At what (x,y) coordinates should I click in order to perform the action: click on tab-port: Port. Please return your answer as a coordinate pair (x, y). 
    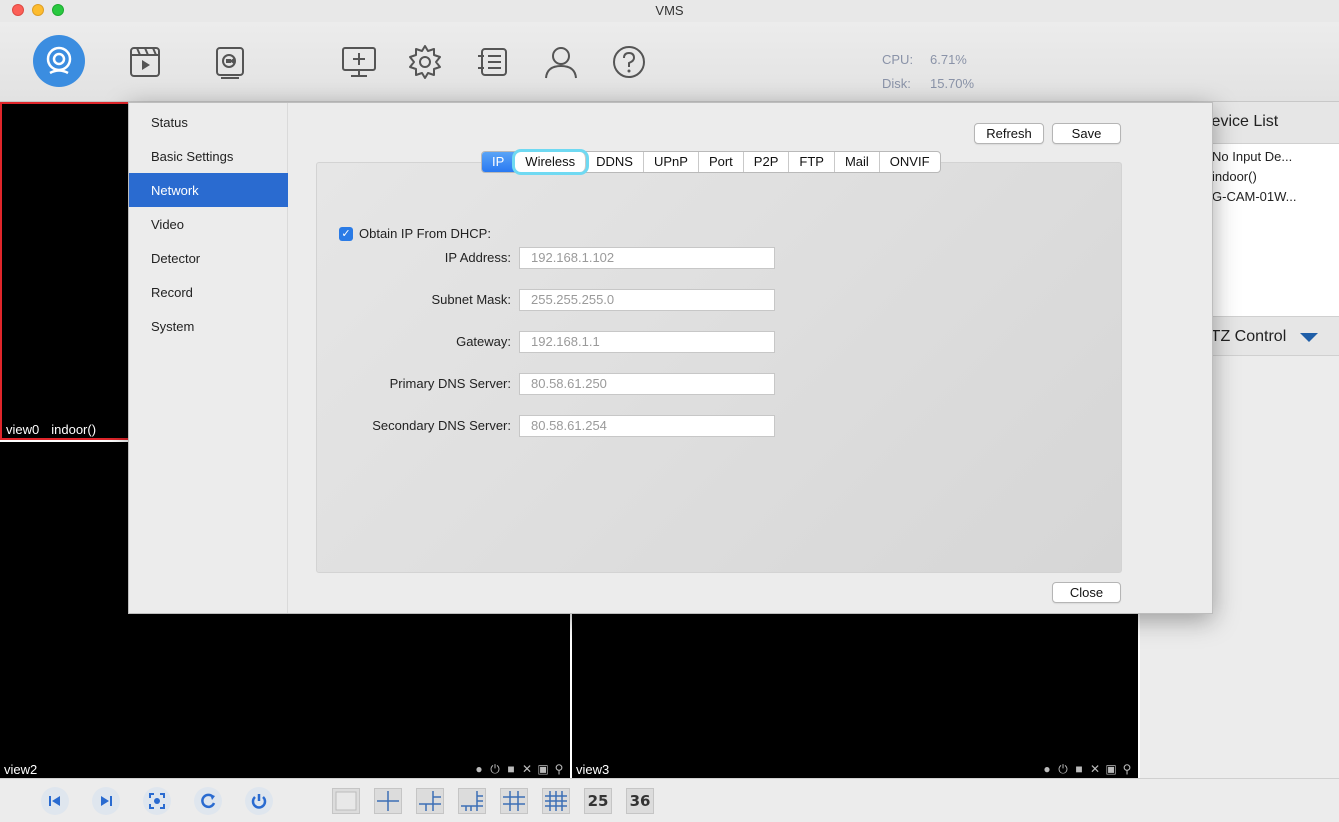
    Looking at the image, I should click on (721, 162).